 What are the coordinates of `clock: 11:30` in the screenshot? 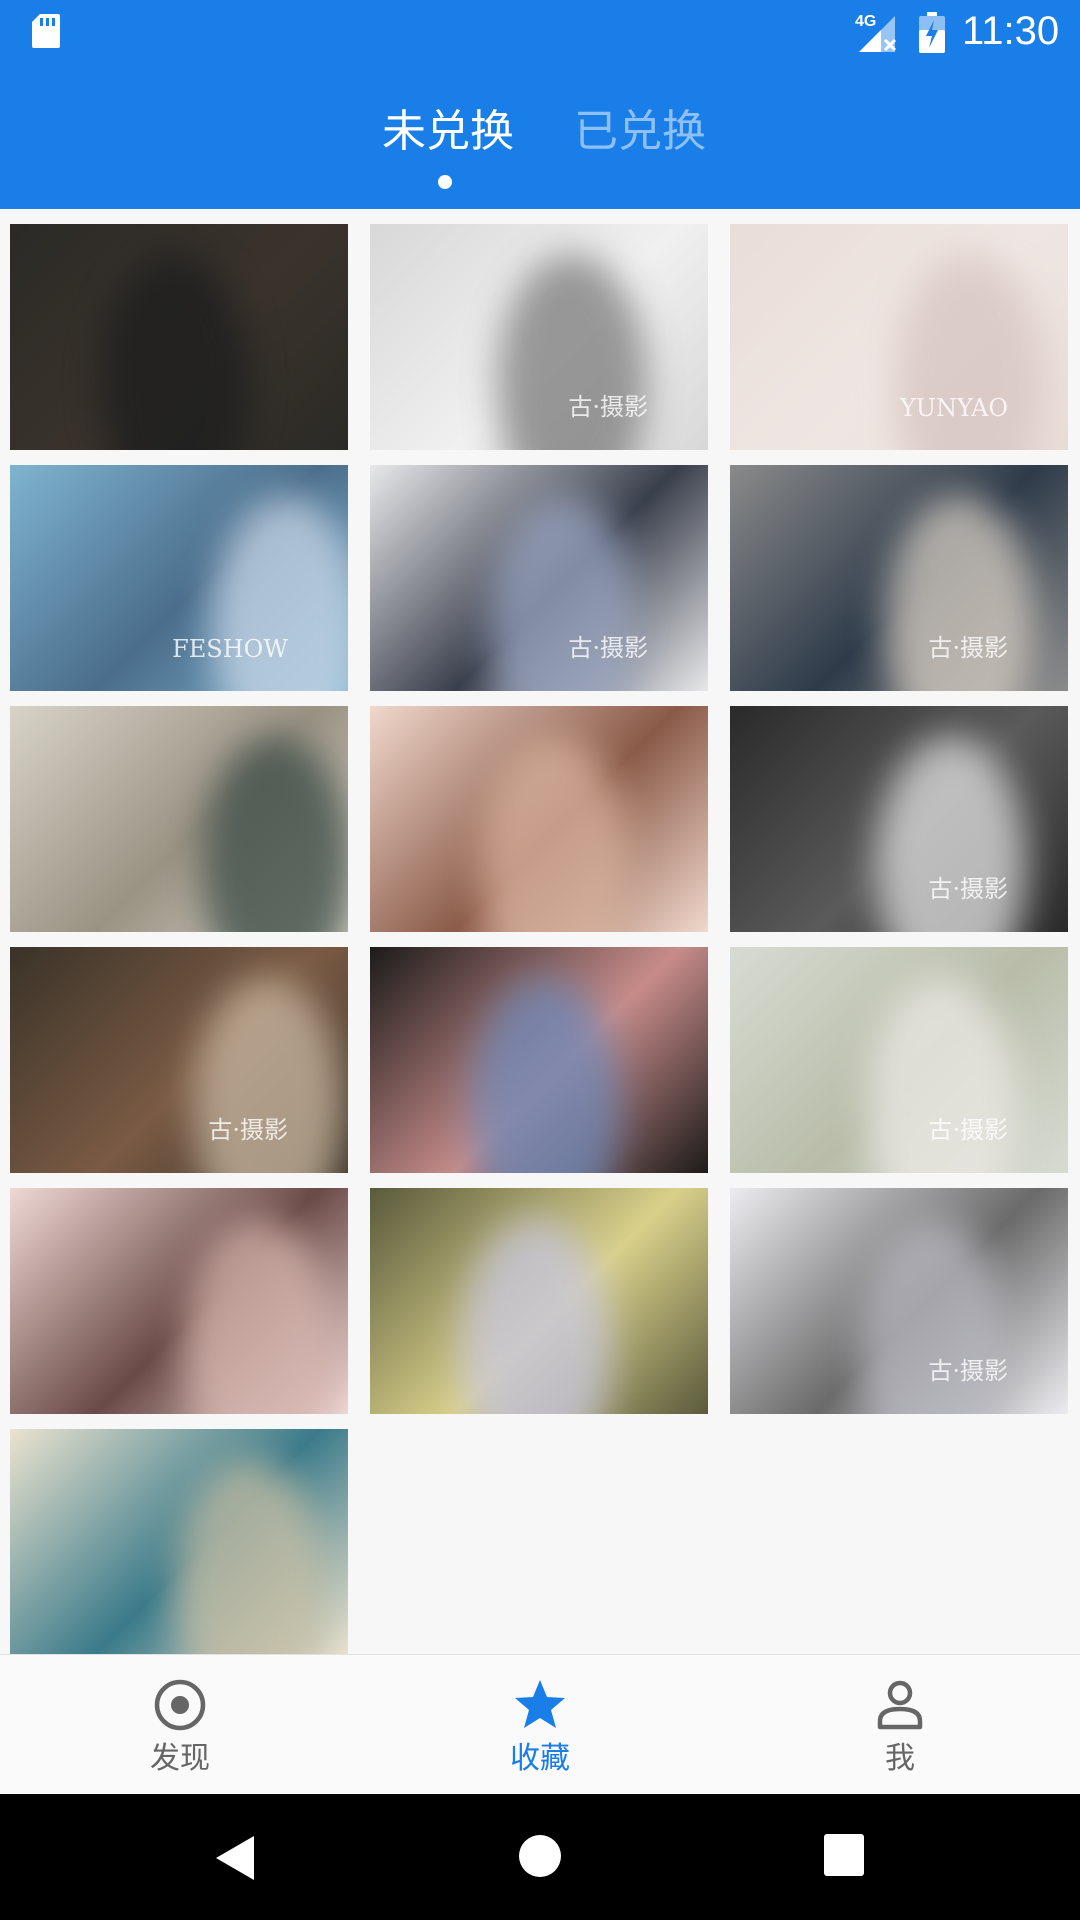 It's located at (1011, 31).